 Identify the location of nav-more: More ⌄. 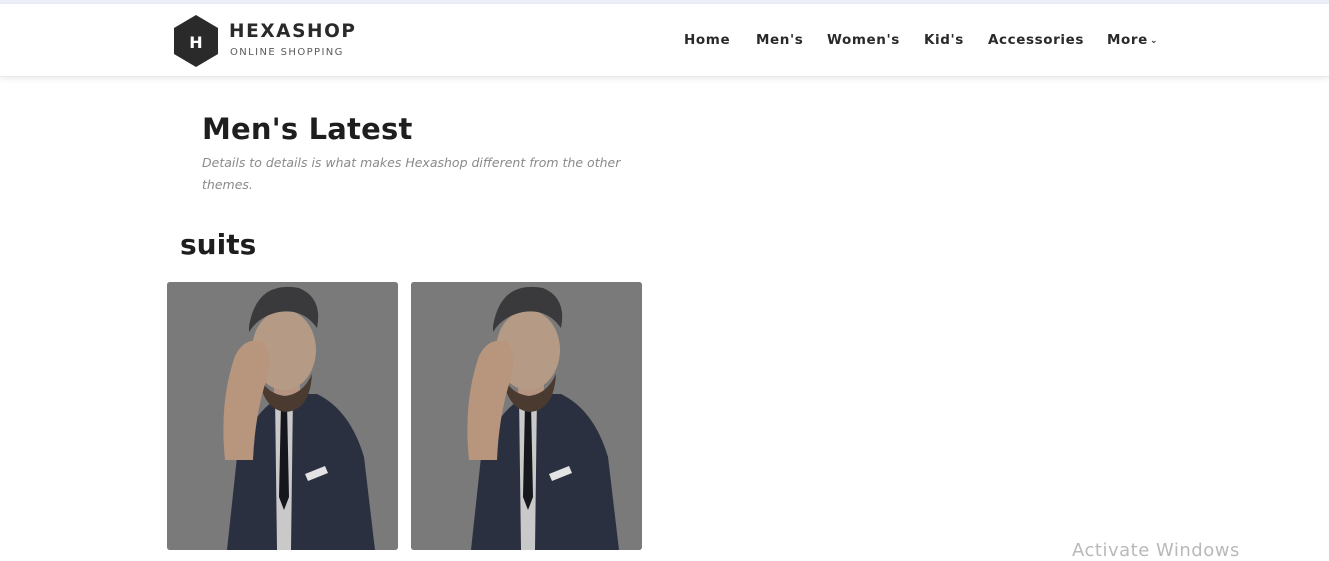
(1132, 40).